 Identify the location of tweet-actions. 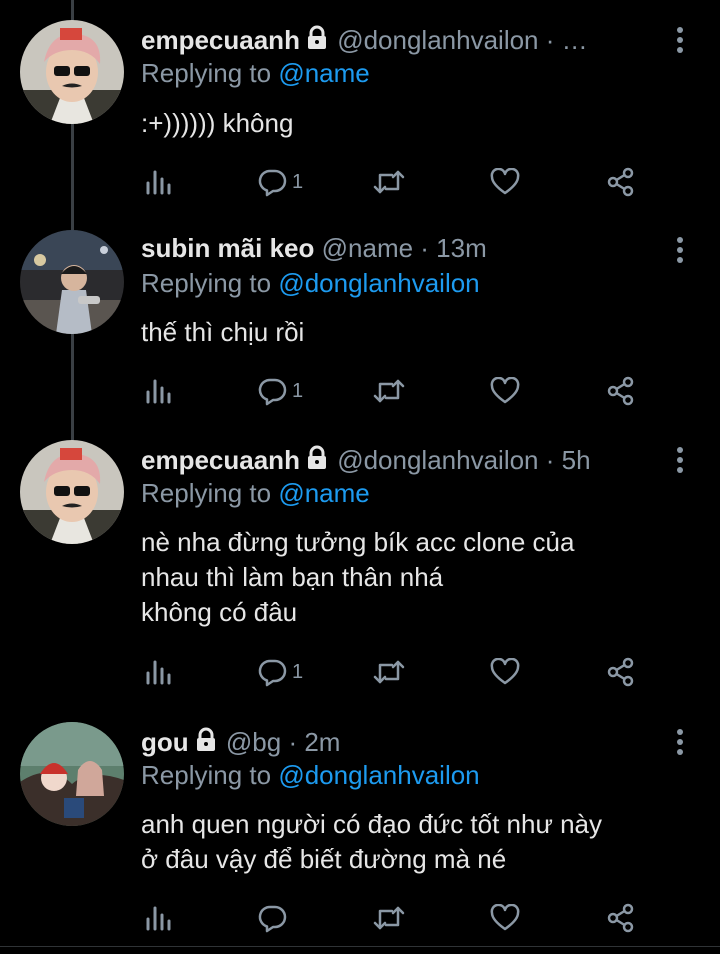
(400, 918).